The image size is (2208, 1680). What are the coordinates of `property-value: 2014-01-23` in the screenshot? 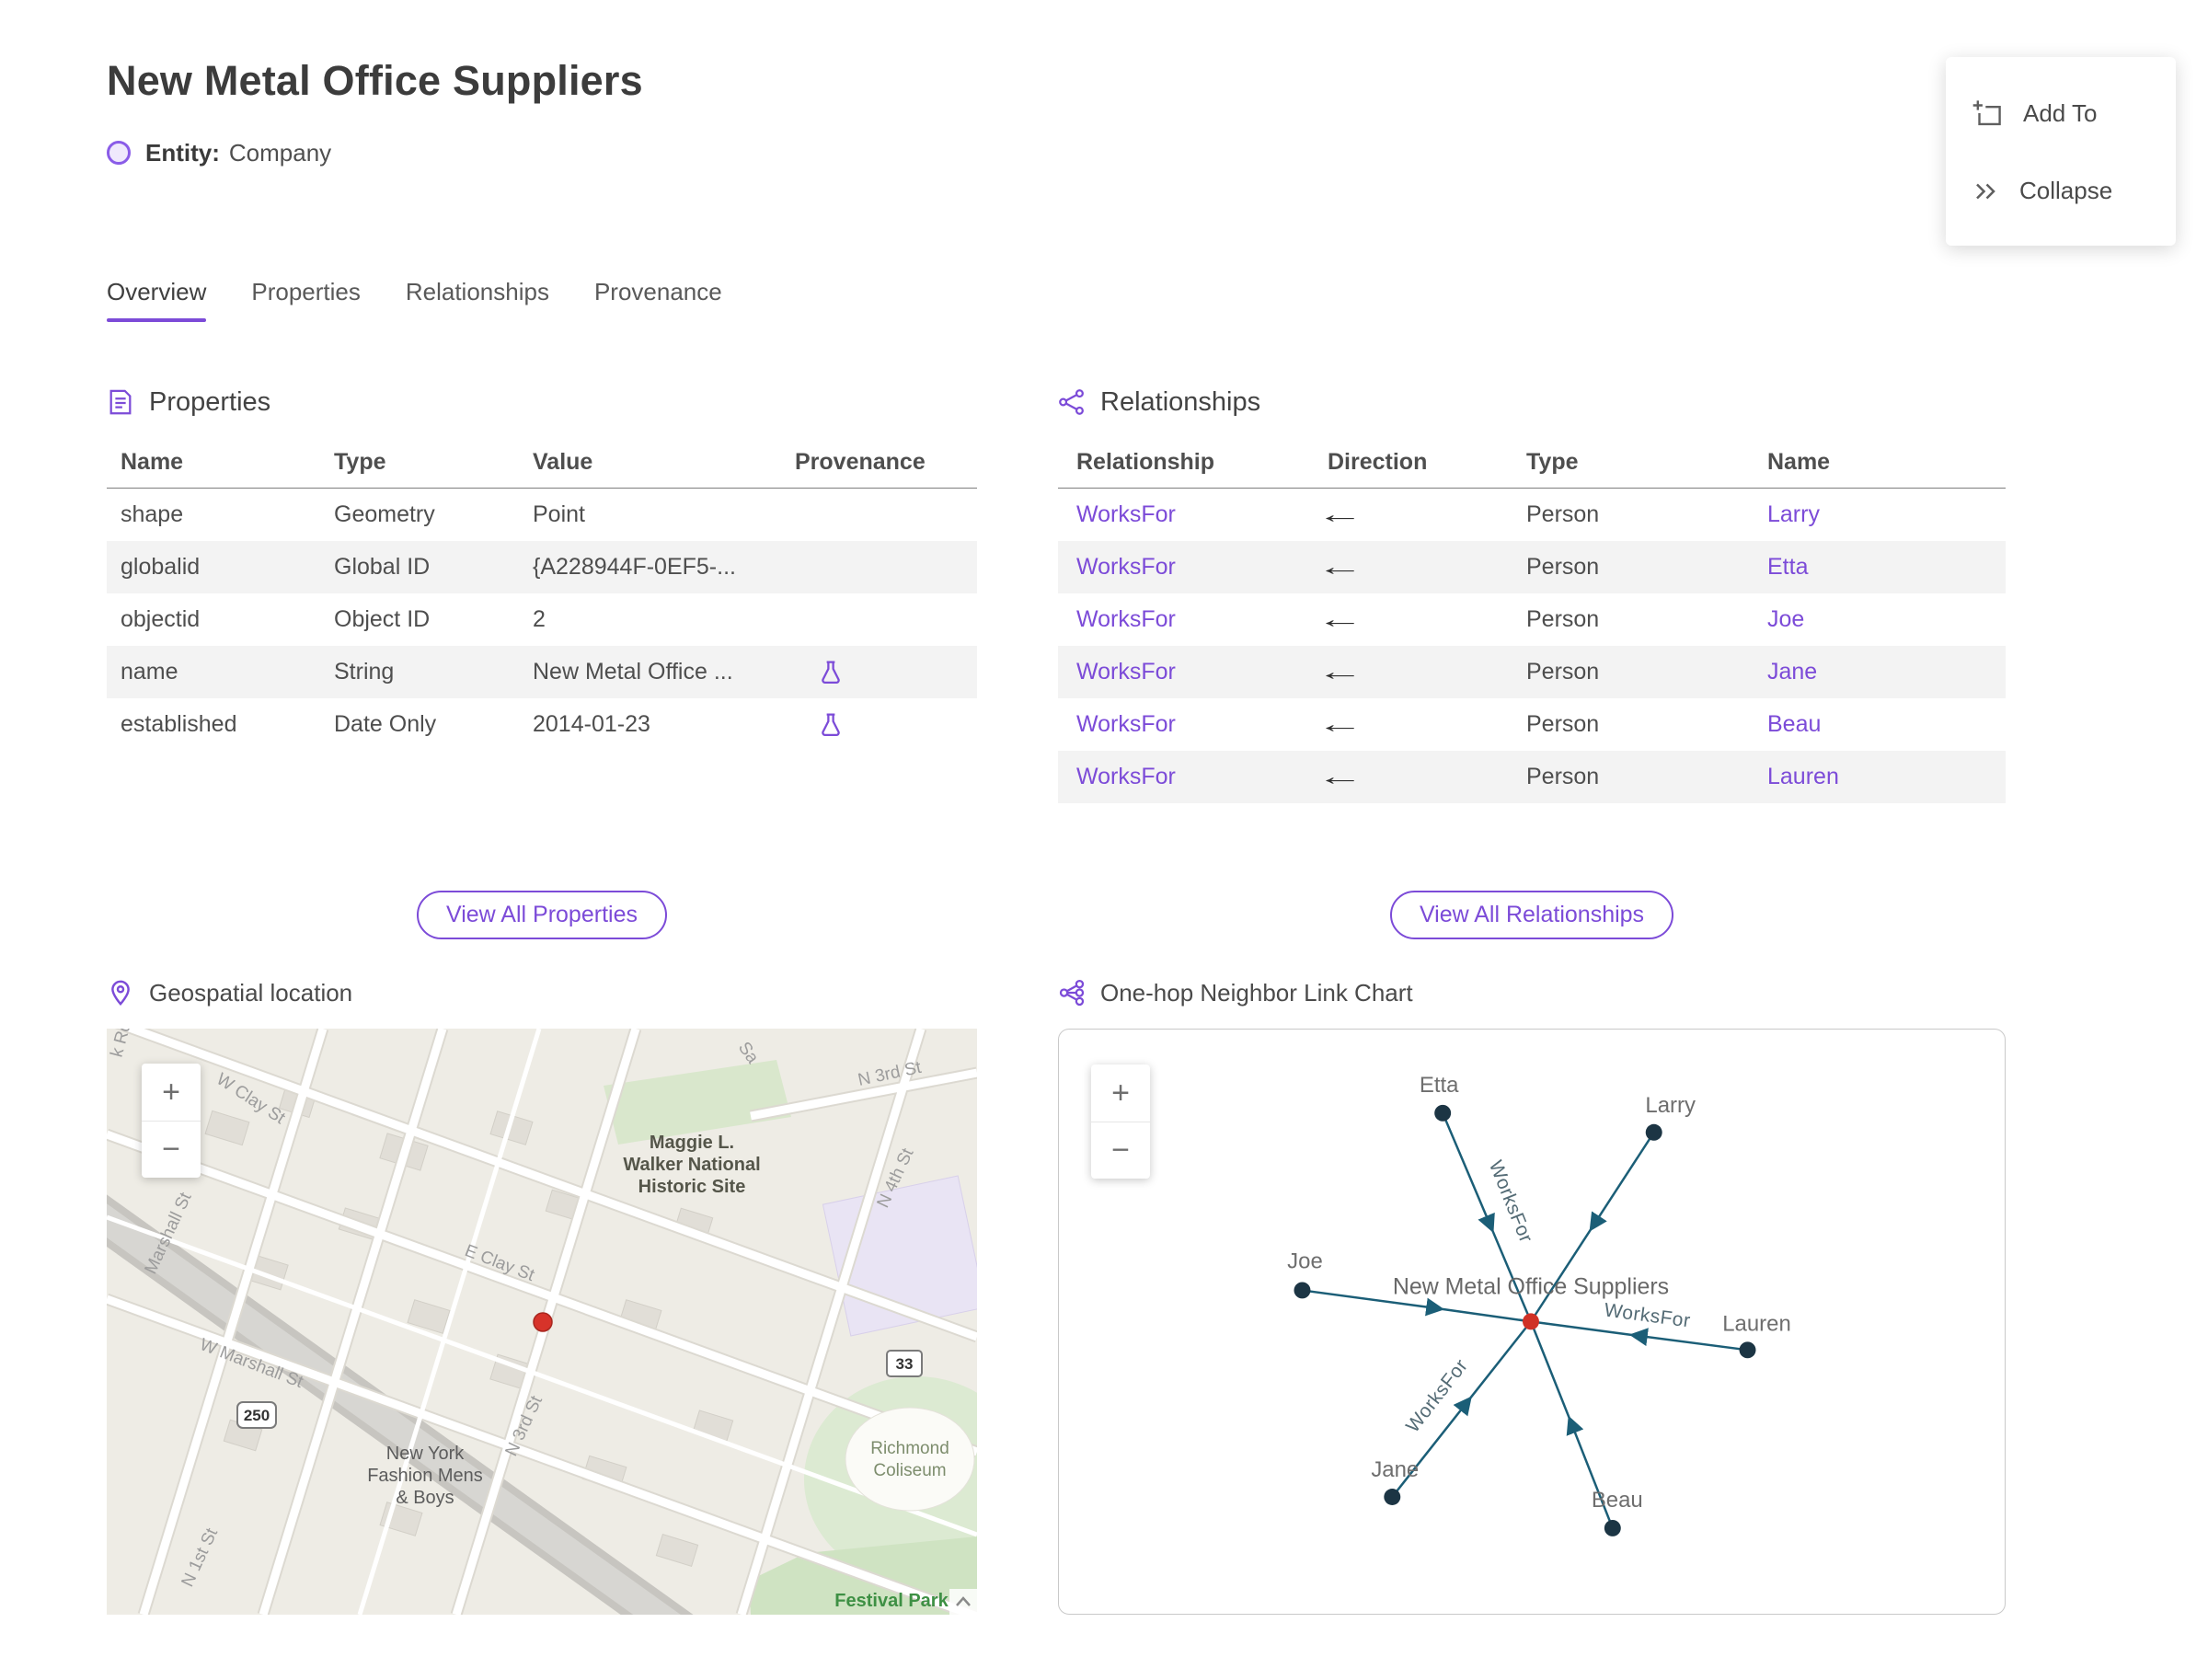 It's located at (591, 724).